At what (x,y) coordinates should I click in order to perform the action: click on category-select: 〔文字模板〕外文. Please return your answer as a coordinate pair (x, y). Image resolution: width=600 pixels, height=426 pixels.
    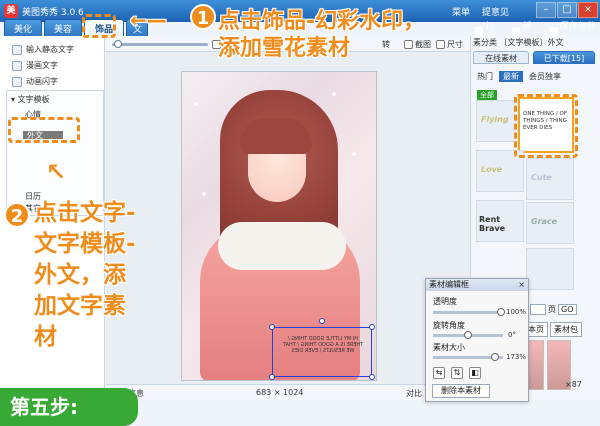
    Looking at the image, I should click on (532, 42).